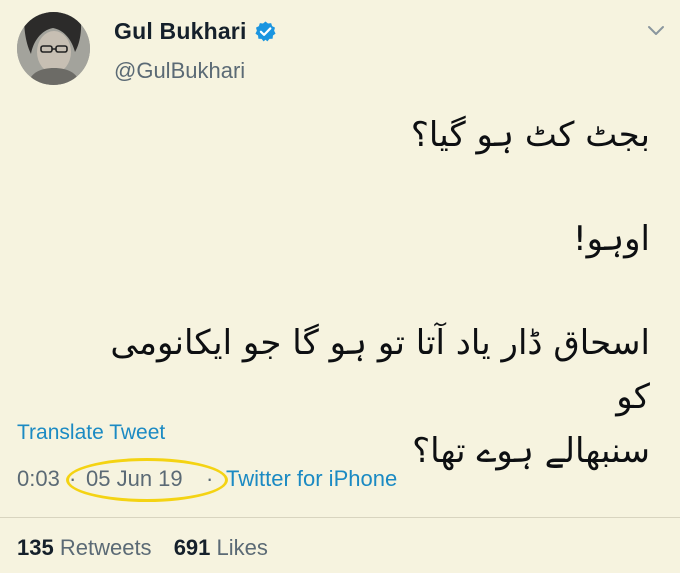 The height and width of the screenshot is (573, 680). What do you see at coordinates (656, 30) in the screenshot?
I see `chevron-down-icon` at bounding box center [656, 30].